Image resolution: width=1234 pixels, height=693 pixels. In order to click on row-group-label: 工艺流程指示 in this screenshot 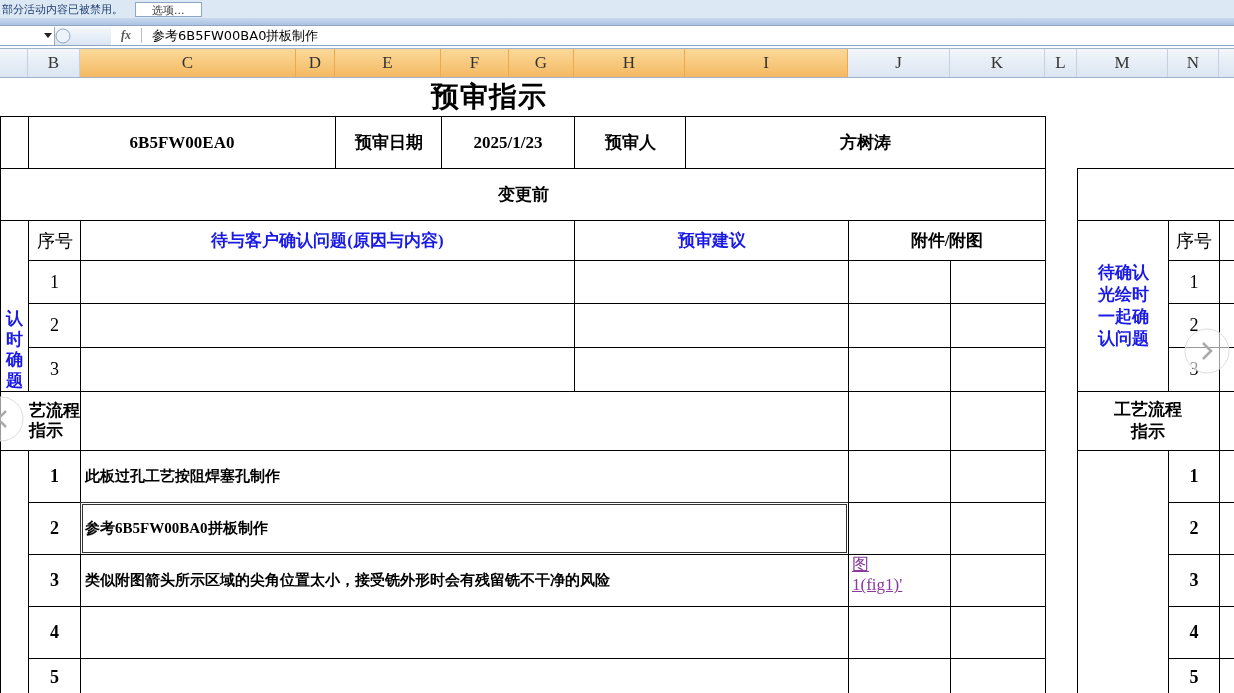, I will do `click(1148, 420)`.